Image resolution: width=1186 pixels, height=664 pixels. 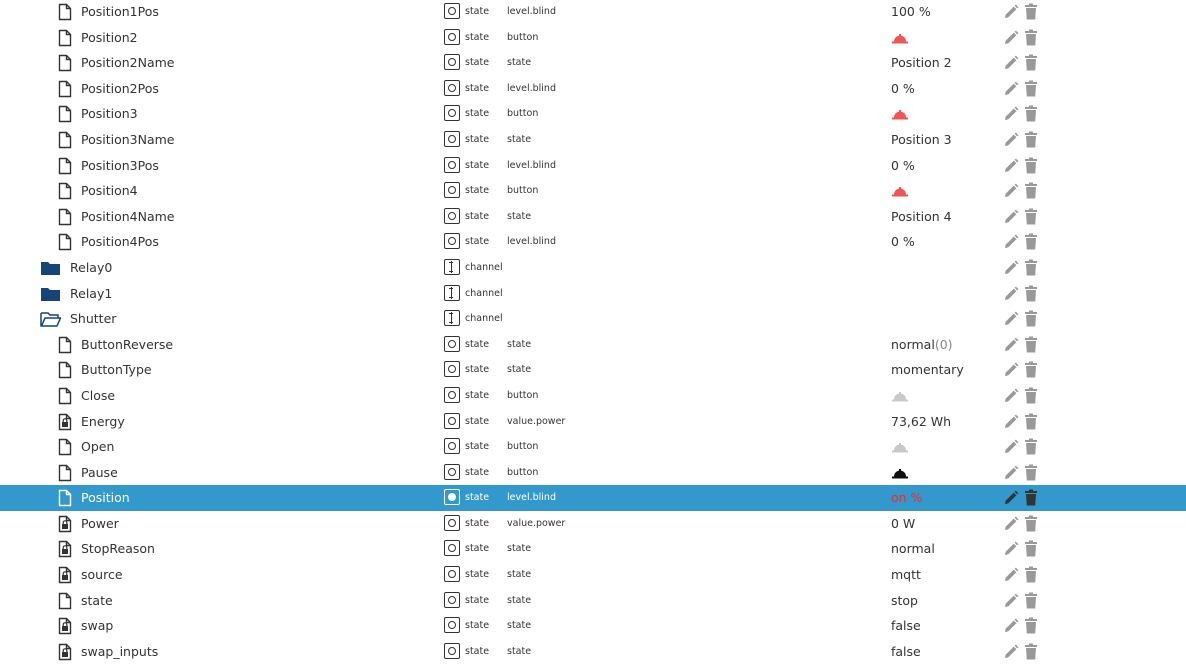 What do you see at coordinates (593, 140) in the screenshot?
I see `tree-state-row: Position3Name state state Position 3` at bounding box center [593, 140].